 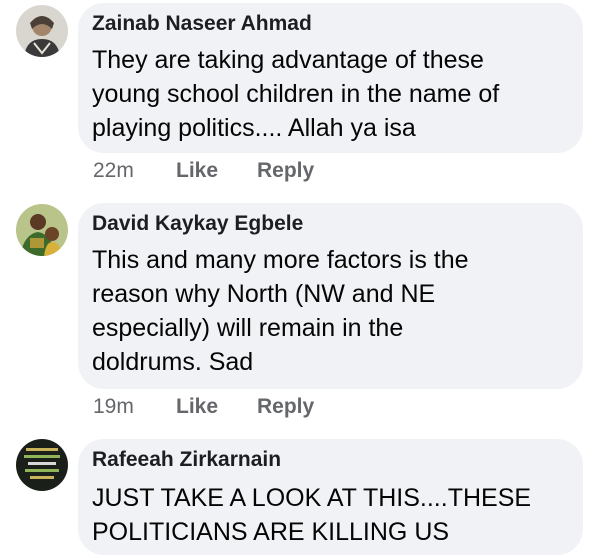 I want to click on comment-author: David Kaykay Egbele, so click(x=197, y=224).